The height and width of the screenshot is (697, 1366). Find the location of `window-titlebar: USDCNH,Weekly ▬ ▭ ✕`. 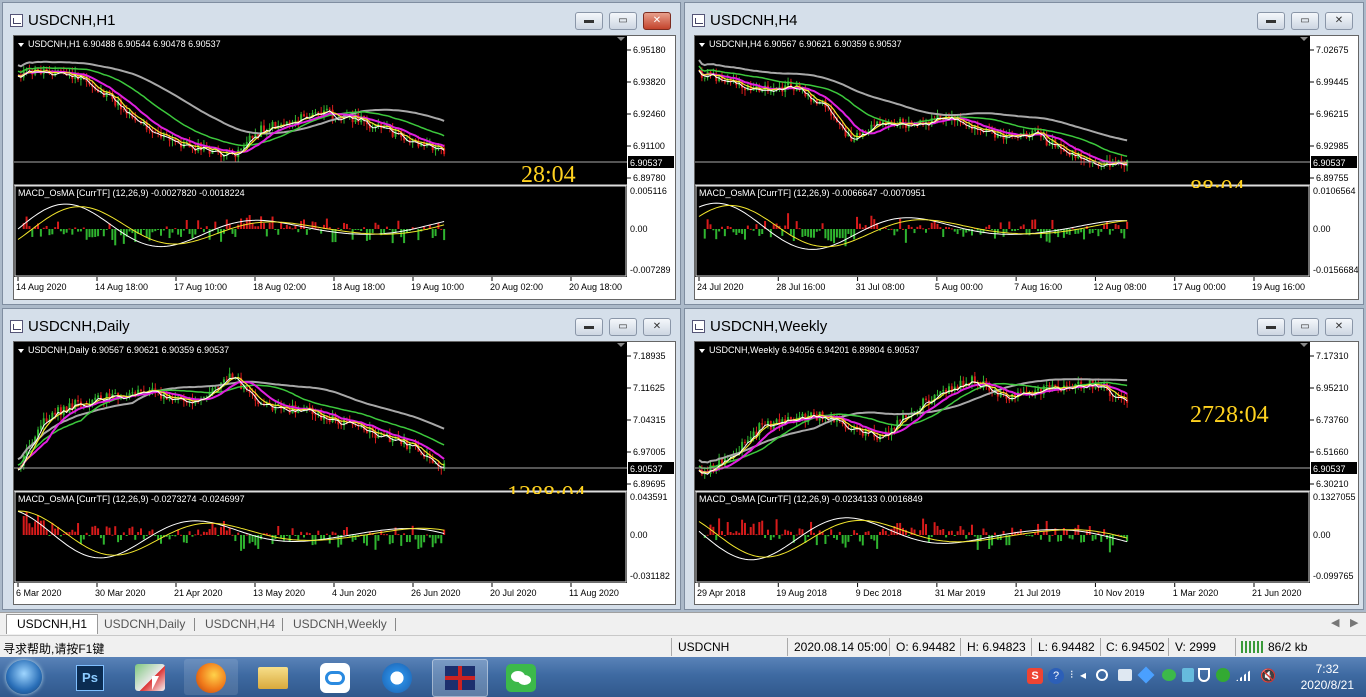

window-titlebar: USDCNH,Weekly ▬ ▭ ✕ is located at coordinates (1024, 324).